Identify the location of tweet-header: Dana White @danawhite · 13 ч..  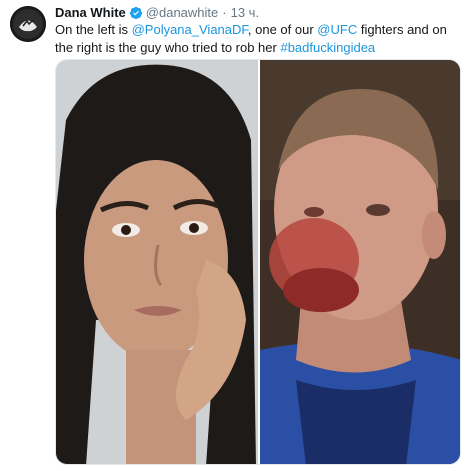
(157, 13).